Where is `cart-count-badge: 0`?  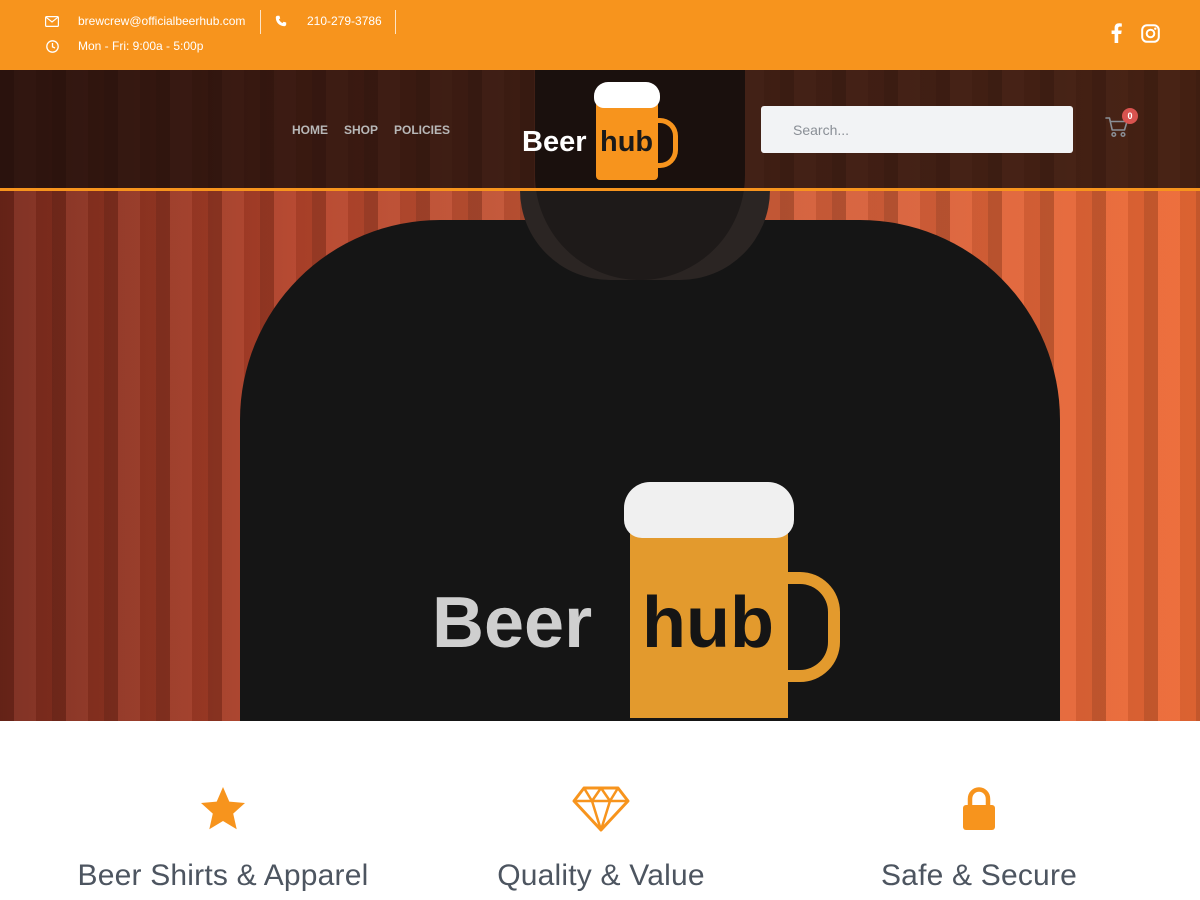 cart-count-badge: 0 is located at coordinates (1130, 116).